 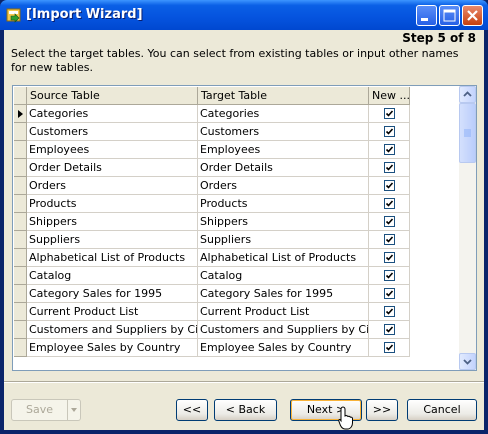 I want to click on current-row-arrow-icon, so click(x=20, y=114).